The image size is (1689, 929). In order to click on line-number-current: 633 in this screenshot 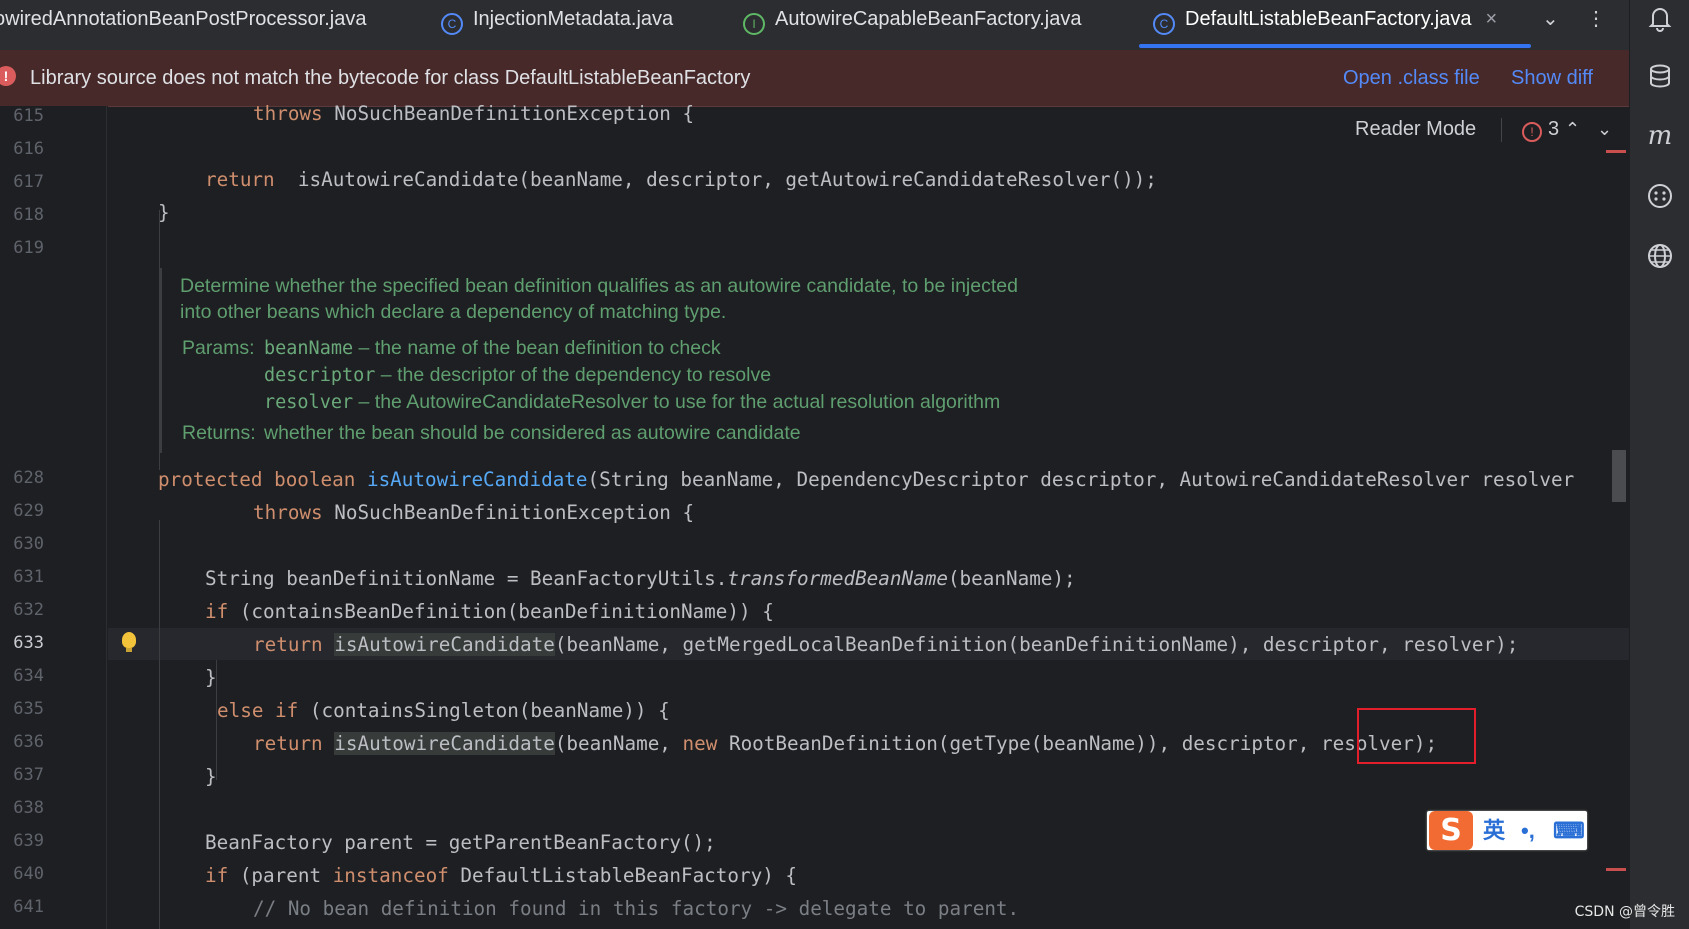, I will do `click(28, 643)`.